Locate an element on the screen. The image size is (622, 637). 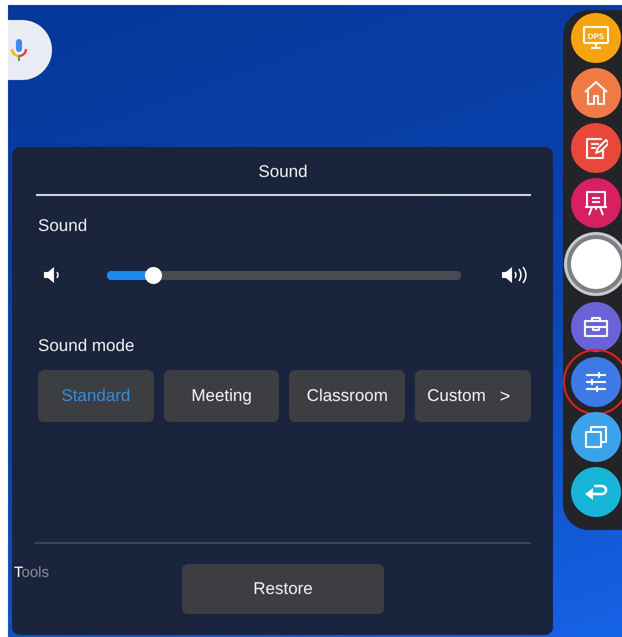
home-icon is located at coordinates (596, 93).